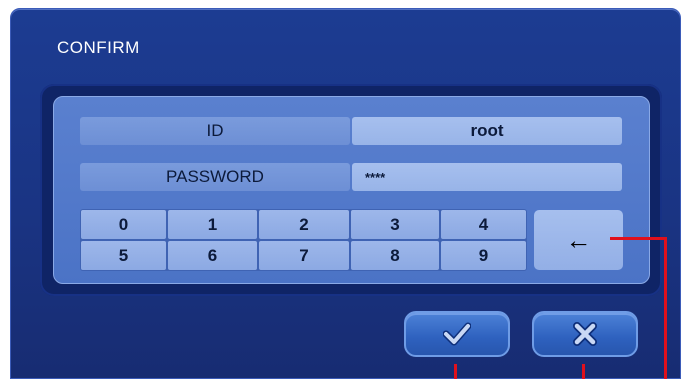  Describe the element at coordinates (215, 131) in the screenshot. I see `id-label: ID` at that location.